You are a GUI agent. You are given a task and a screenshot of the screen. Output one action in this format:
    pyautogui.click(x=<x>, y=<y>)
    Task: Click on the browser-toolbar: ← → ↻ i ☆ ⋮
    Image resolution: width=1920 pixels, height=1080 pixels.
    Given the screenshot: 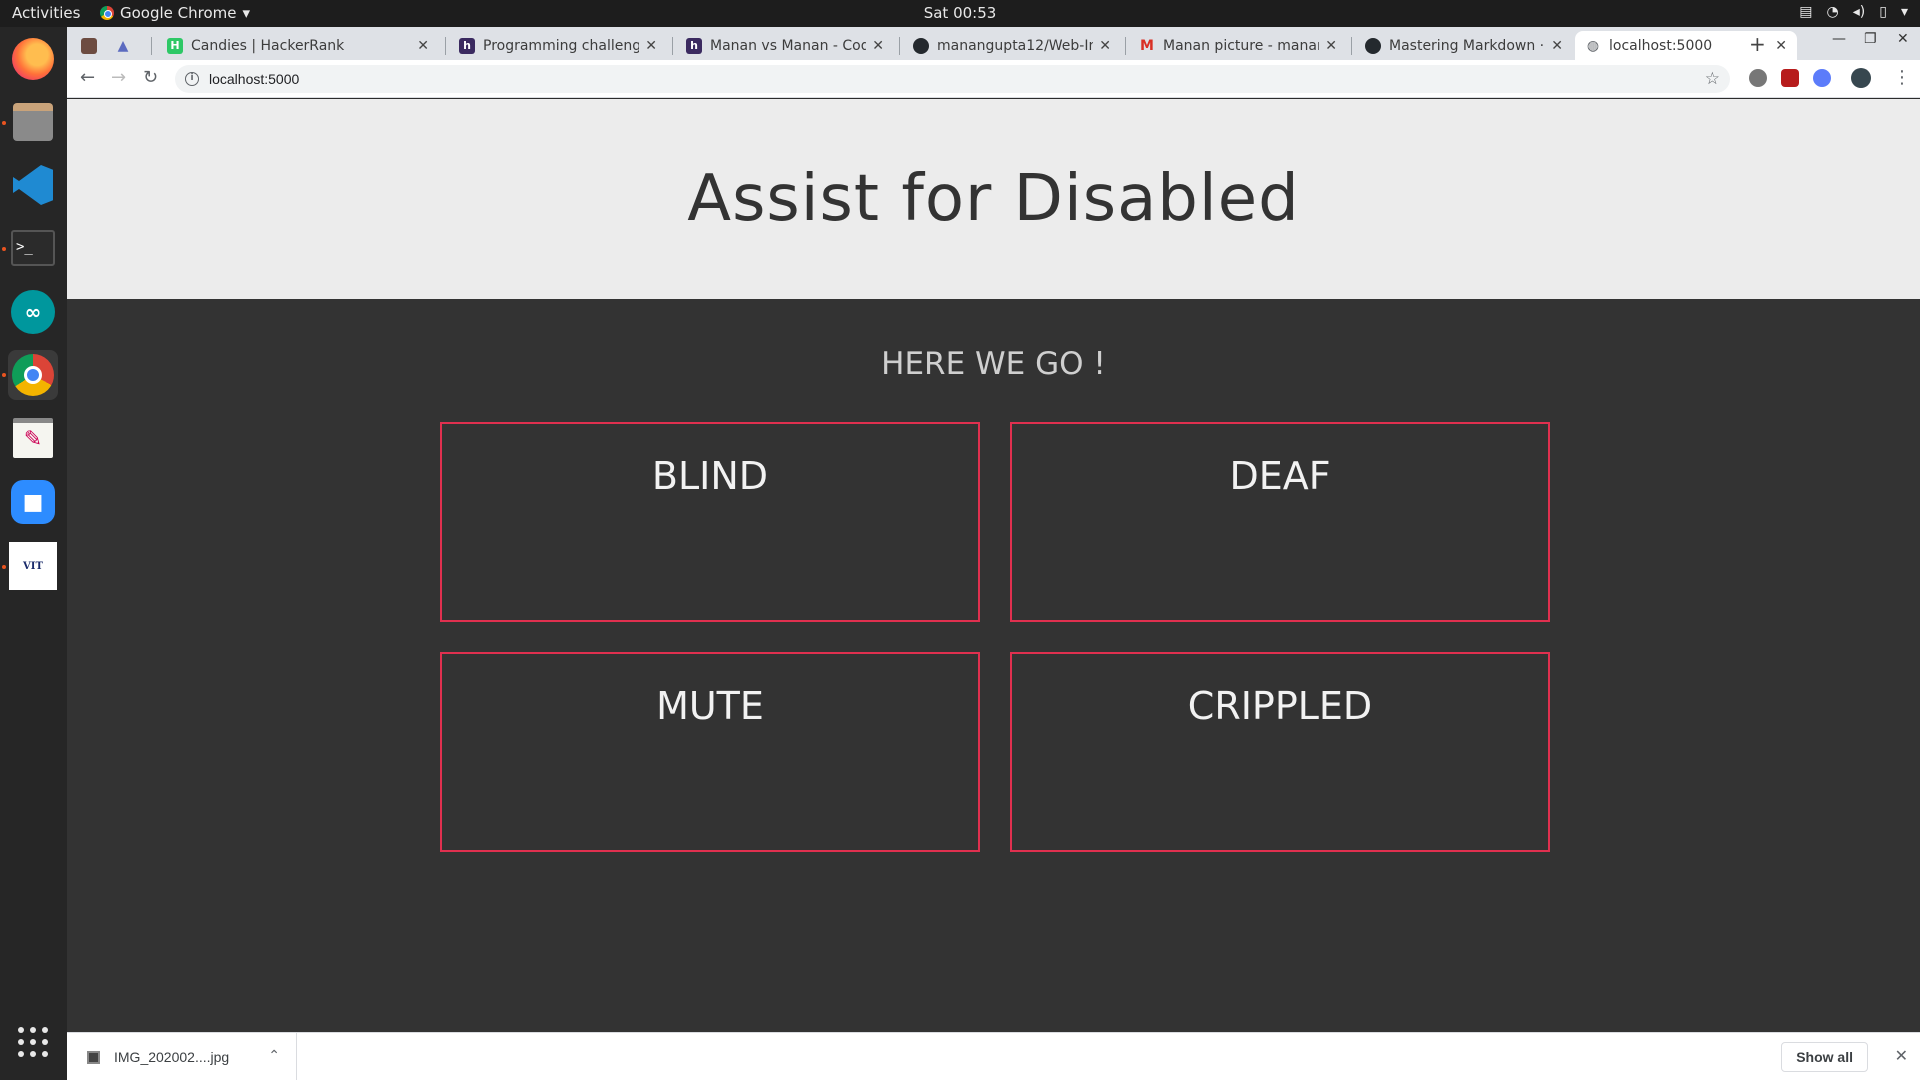 What is the action you would take?
    pyautogui.click(x=993, y=79)
    